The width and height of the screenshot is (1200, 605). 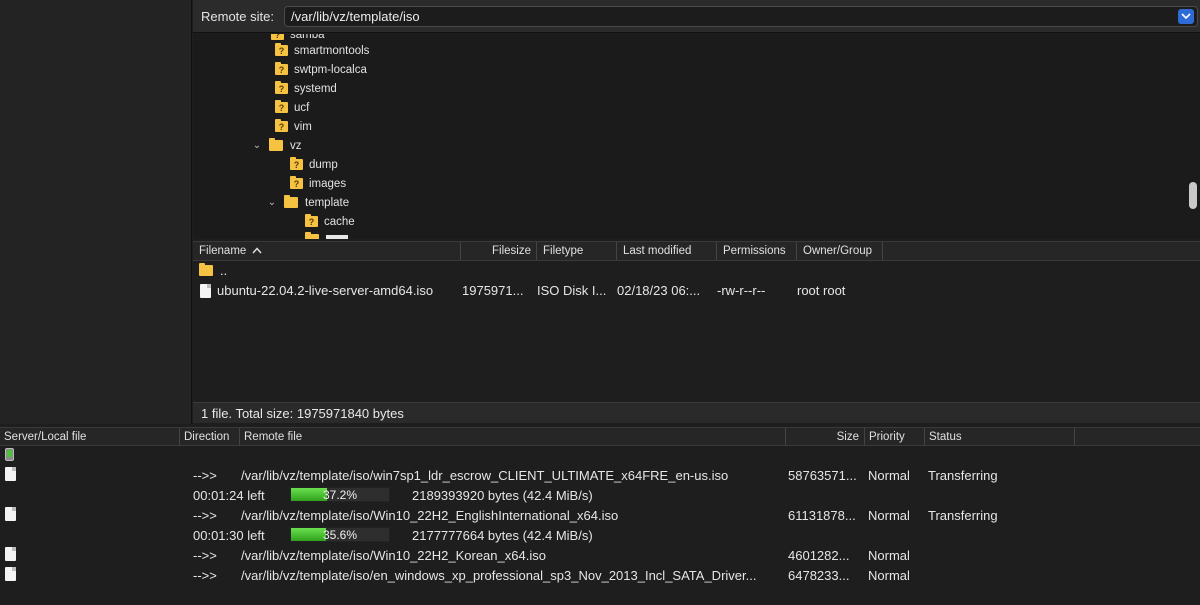 What do you see at coordinates (696, 412) in the screenshot?
I see `remote-status-bar: 1 file. Total size: 1975971840 bytes` at bounding box center [696, 412].